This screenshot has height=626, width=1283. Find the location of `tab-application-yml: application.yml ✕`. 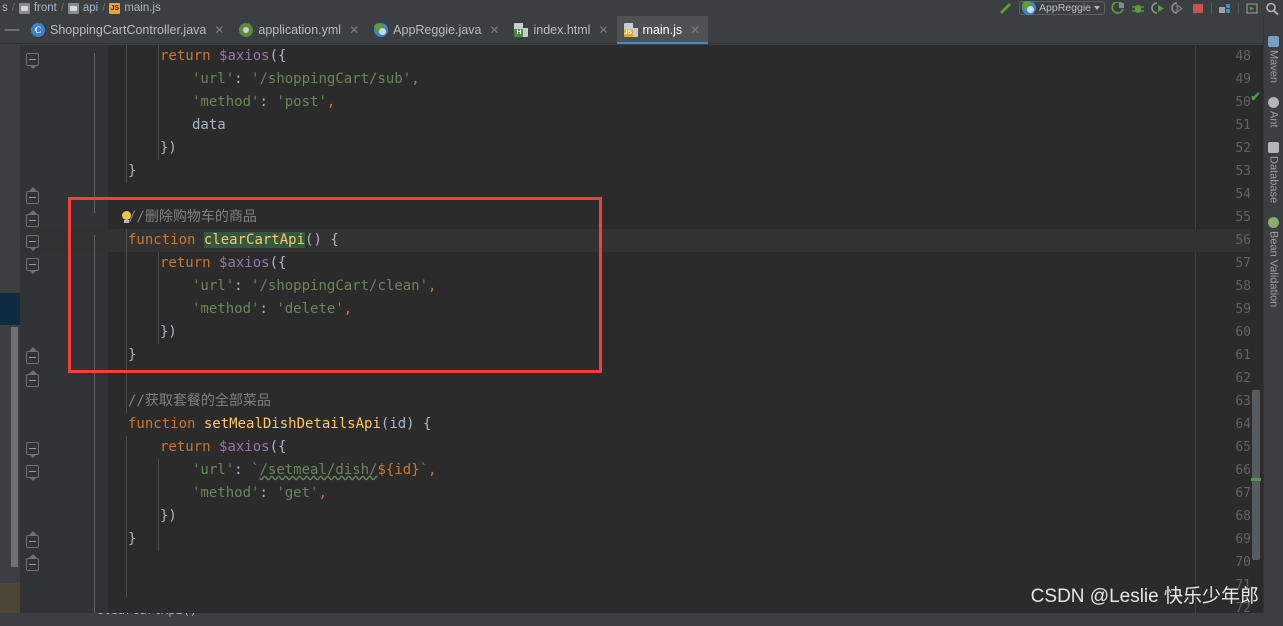

tab-application-yml: application.yml ✕ is located at coordinates (299, 30).